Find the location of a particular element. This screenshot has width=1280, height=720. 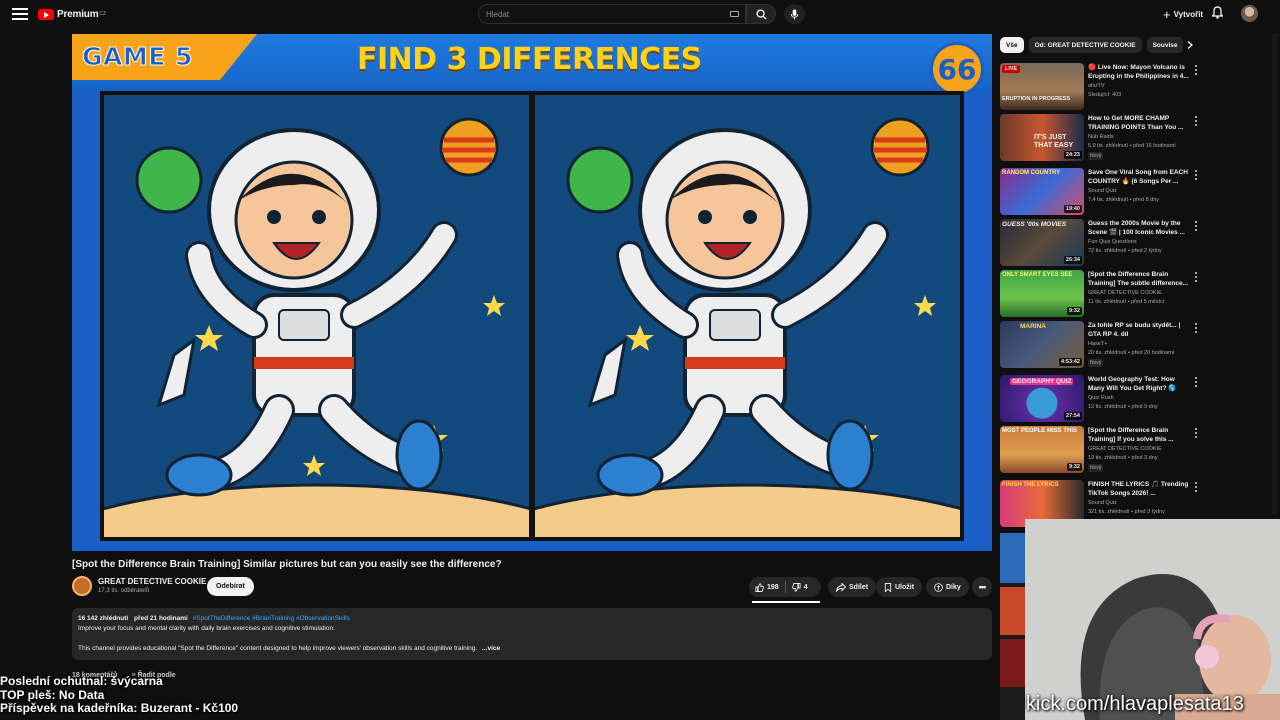

thumbs-up-icon is located at coordinates (759, 587).